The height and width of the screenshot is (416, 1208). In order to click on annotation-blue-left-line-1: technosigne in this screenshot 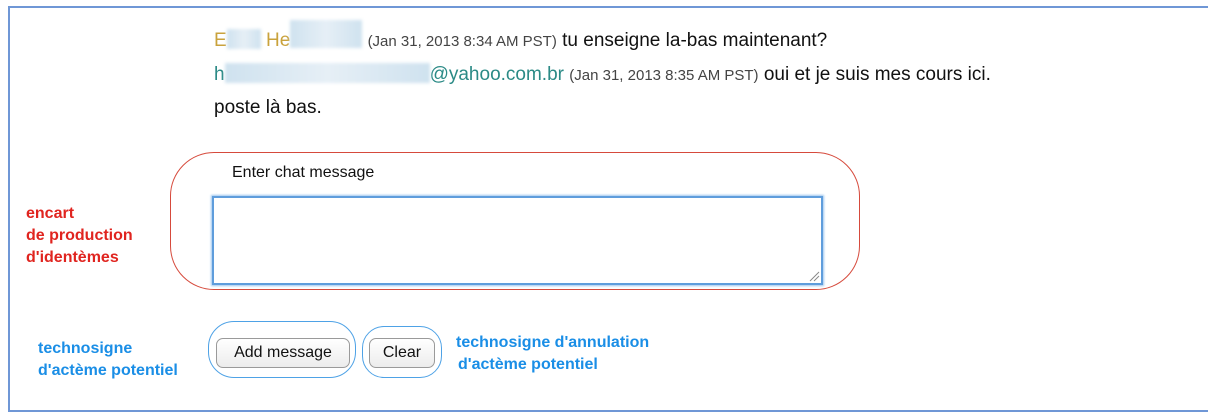, I will do `click(85, 348)`.